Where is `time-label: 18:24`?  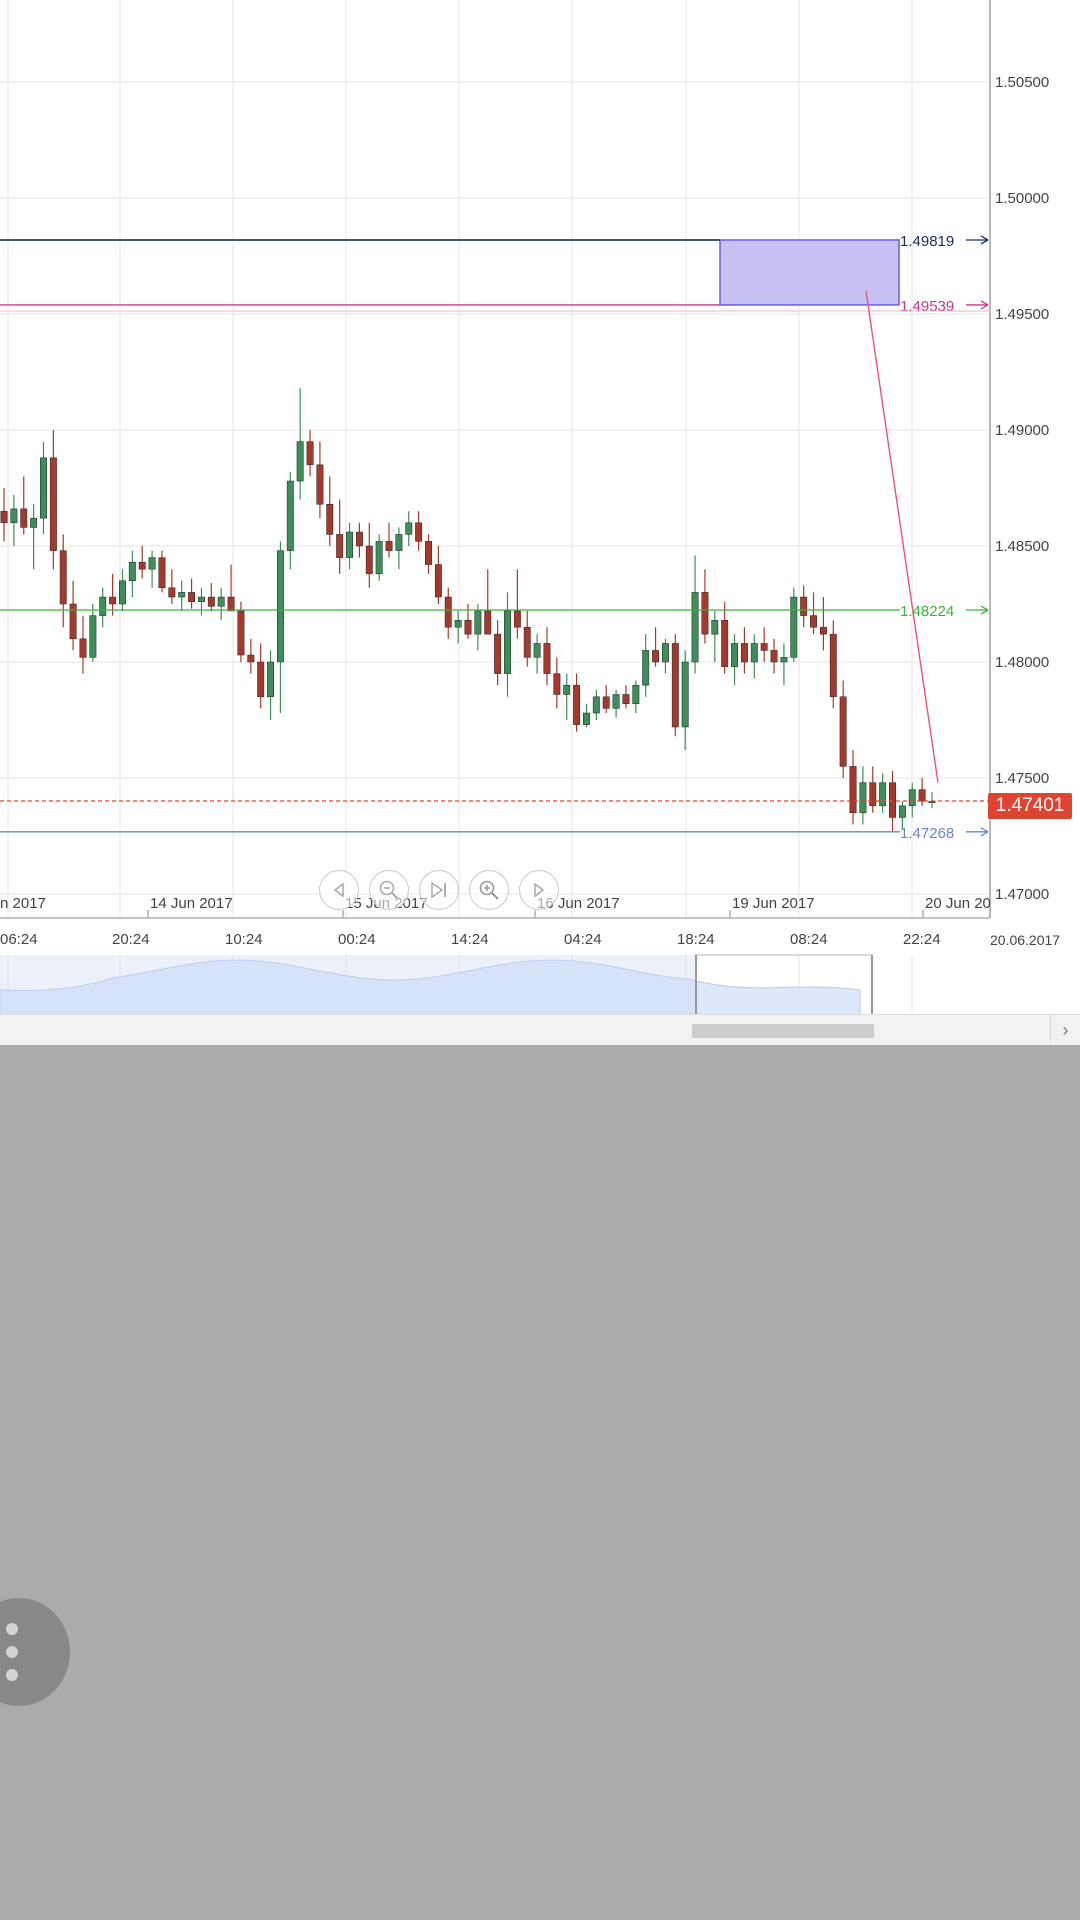 time-label: 18:24 is located at coordinates (696, 939).